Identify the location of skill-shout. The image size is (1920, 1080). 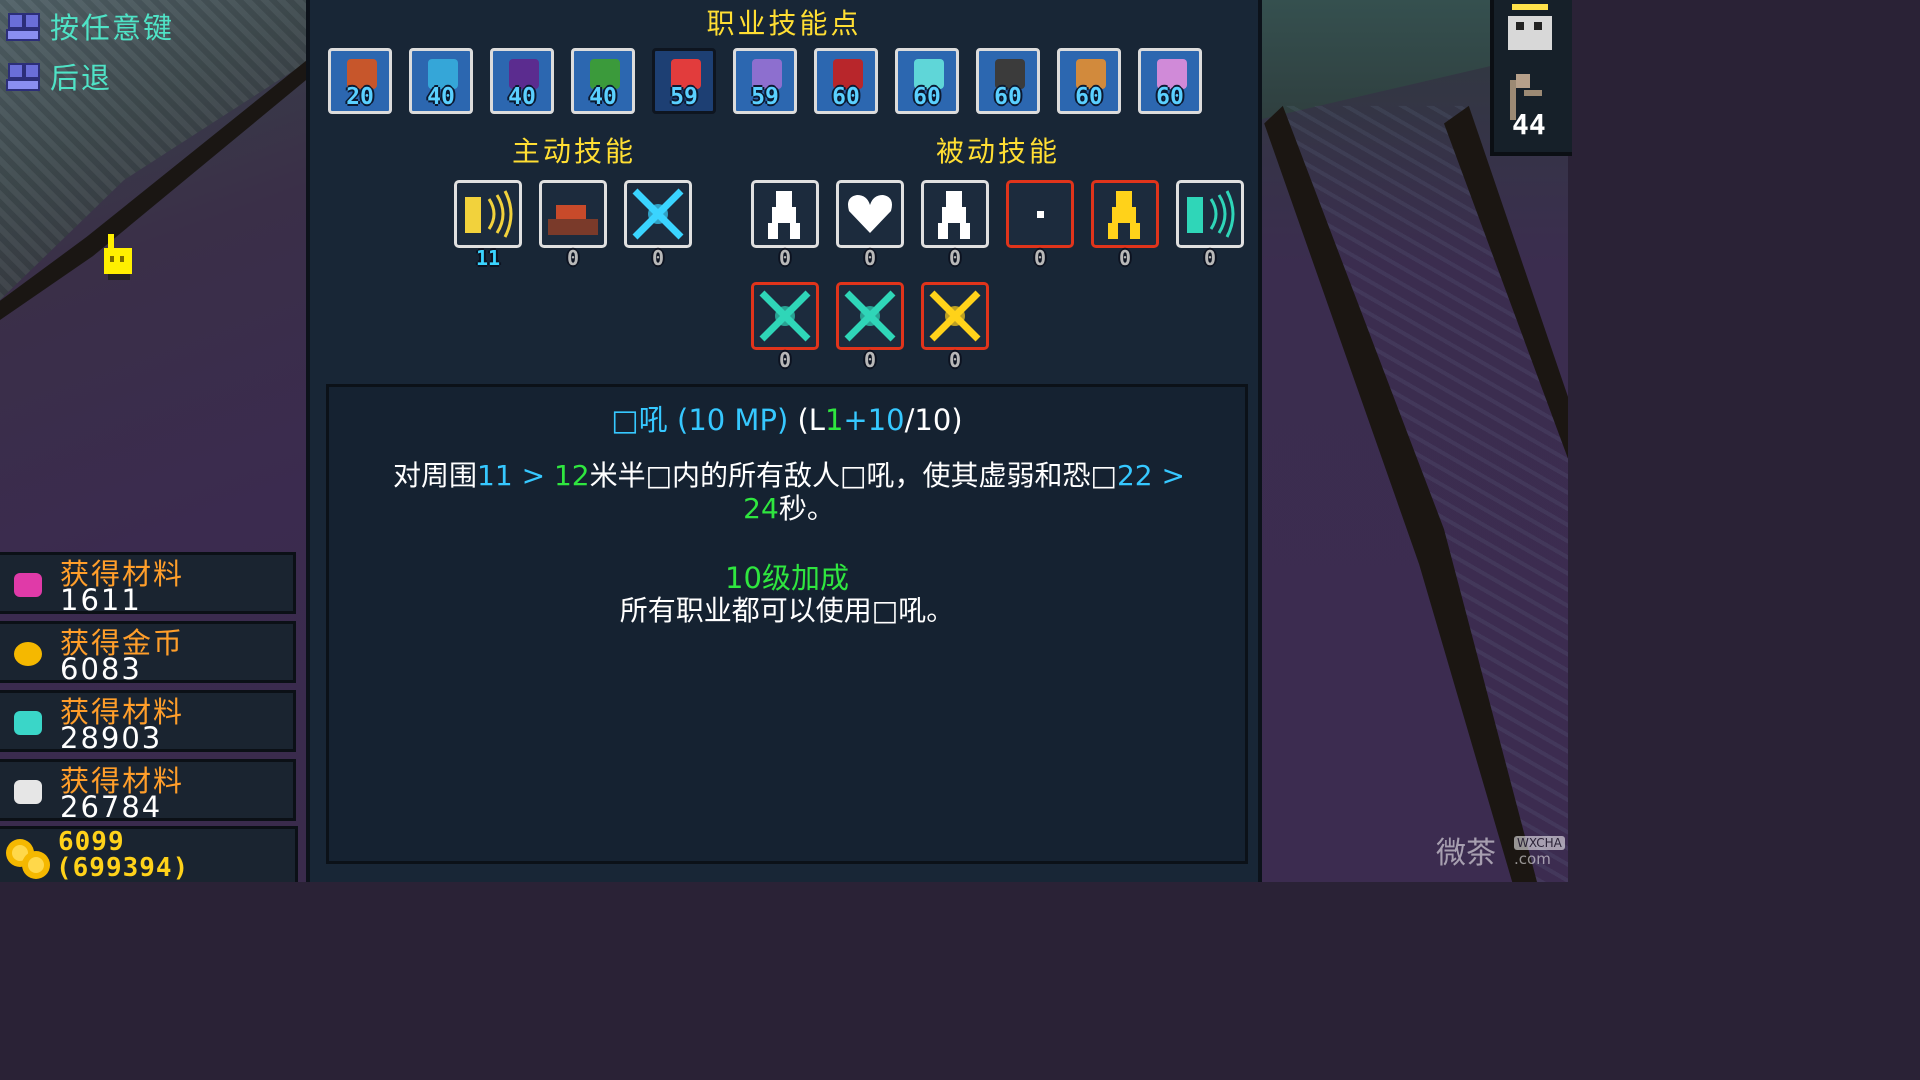
(488, 214).